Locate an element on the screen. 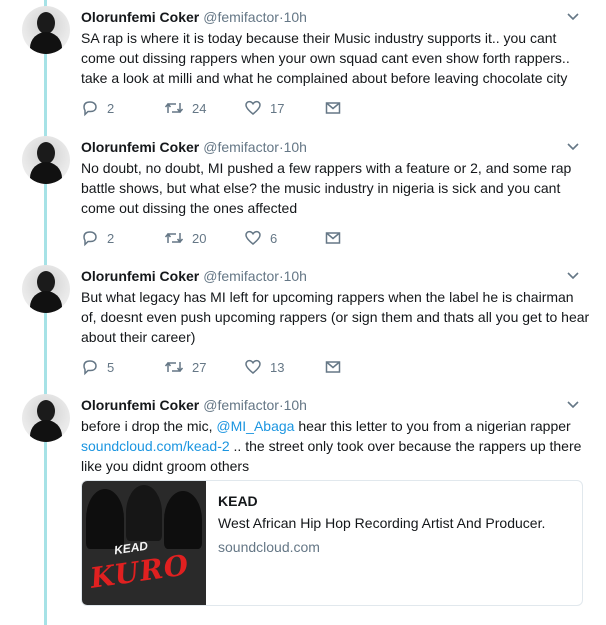  retweet-button: 24 is located at coordinates (185, 108).